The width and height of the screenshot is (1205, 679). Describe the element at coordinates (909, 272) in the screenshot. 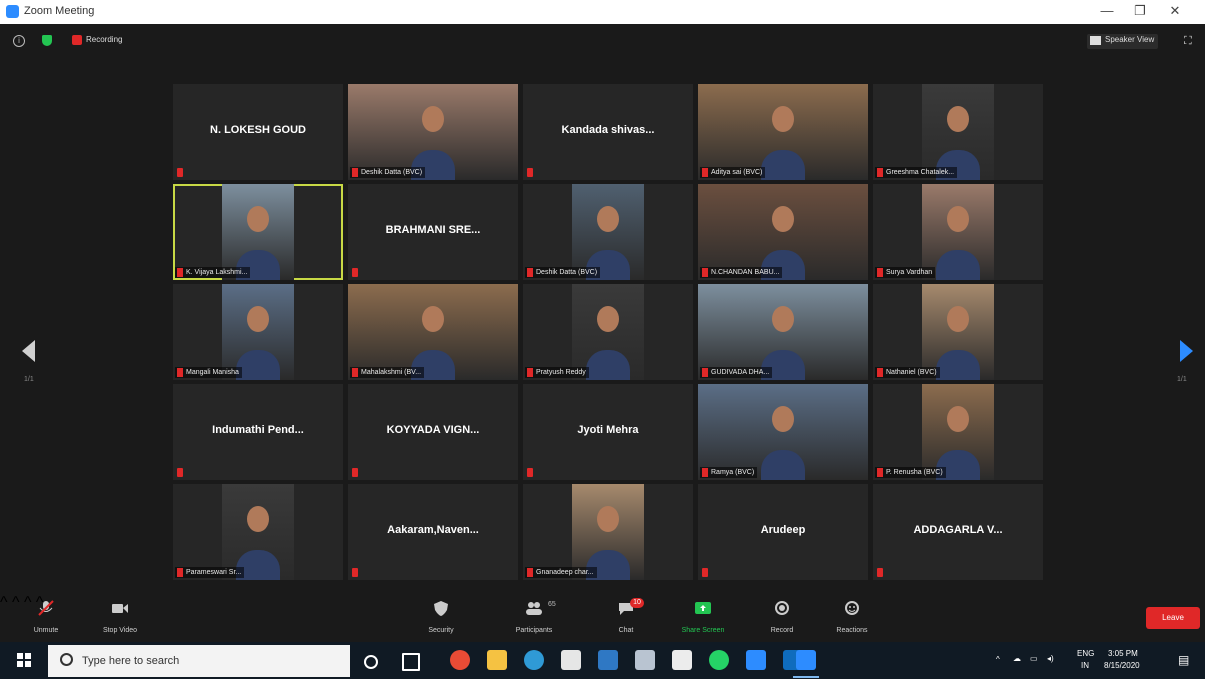

I see `participant-label-text: Surya Vardhan` at that location.